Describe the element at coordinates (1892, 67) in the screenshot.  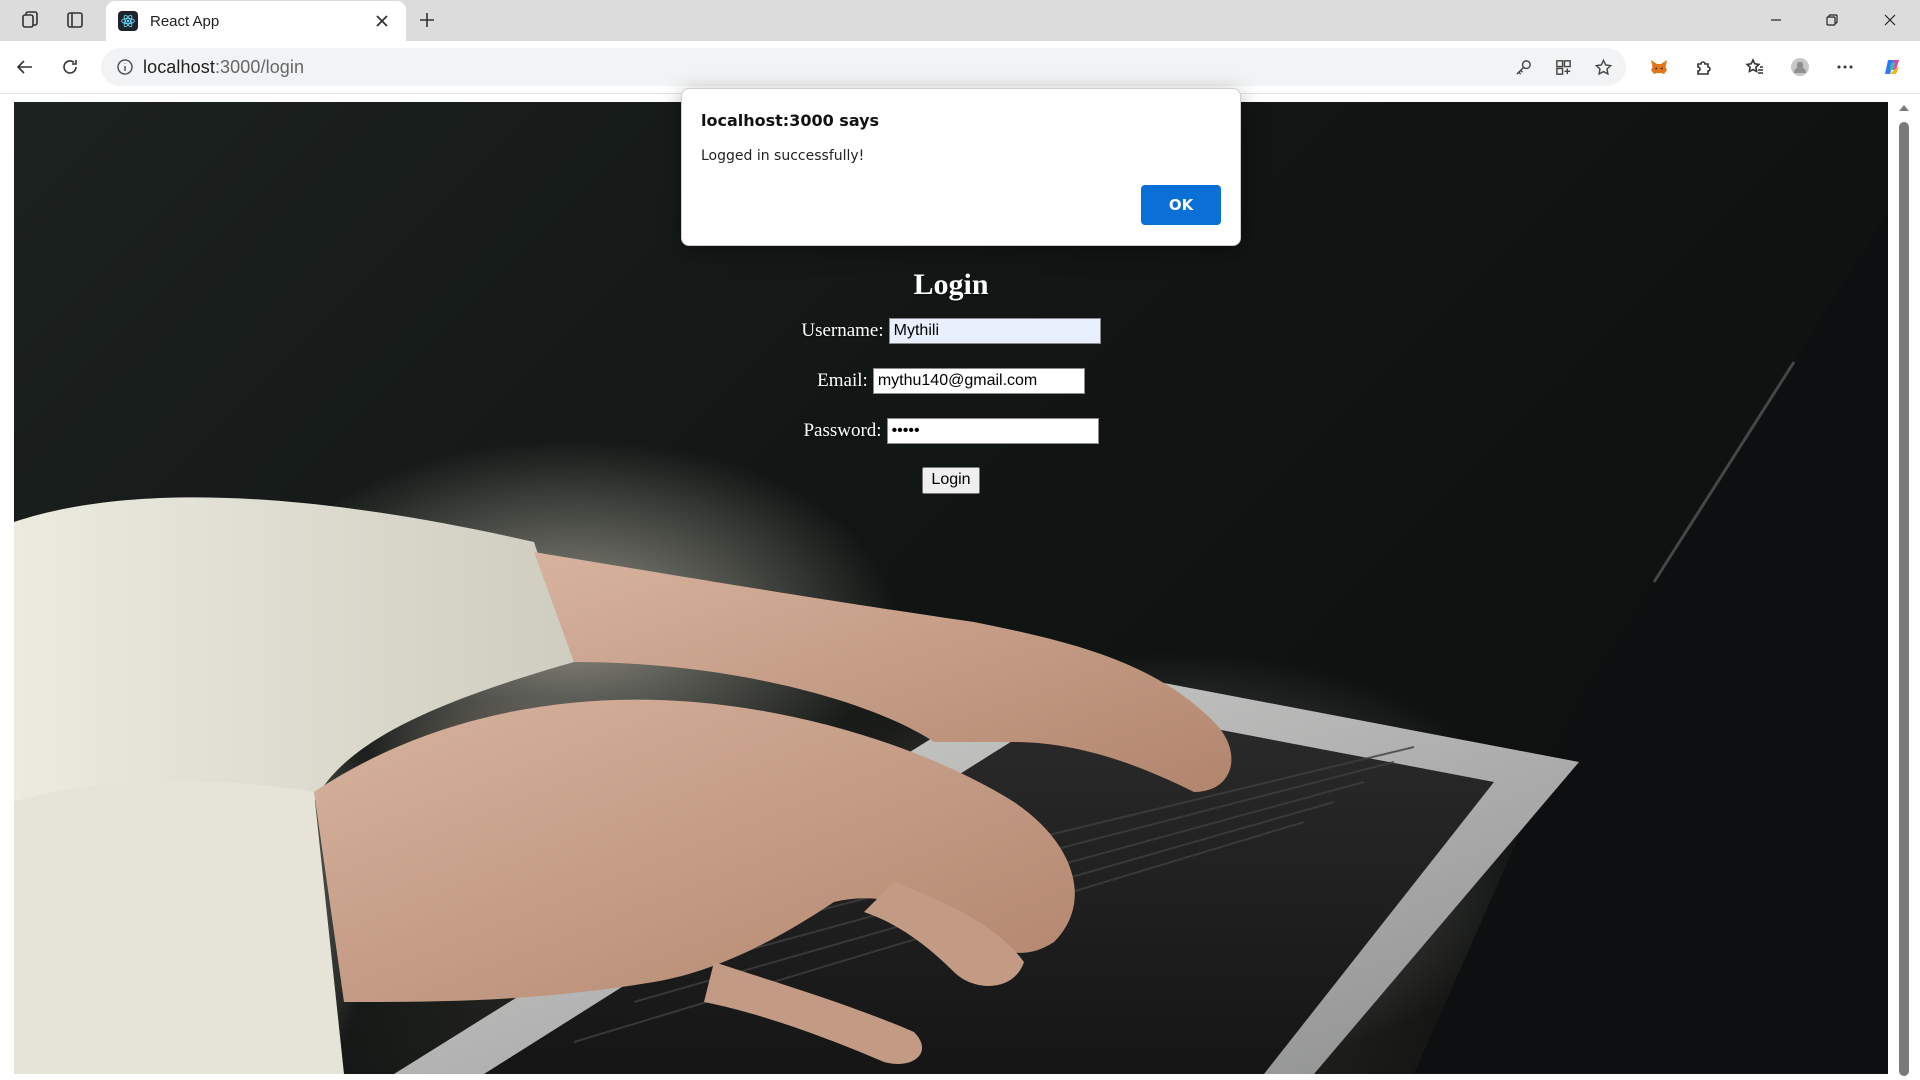
I see `copilot-icon` at that location.